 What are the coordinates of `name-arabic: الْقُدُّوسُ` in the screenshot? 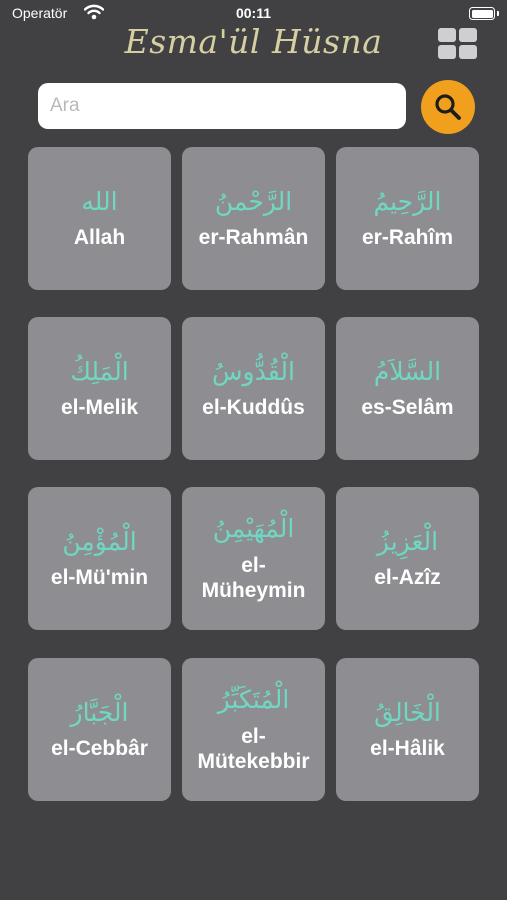 It's located at (253, 372).